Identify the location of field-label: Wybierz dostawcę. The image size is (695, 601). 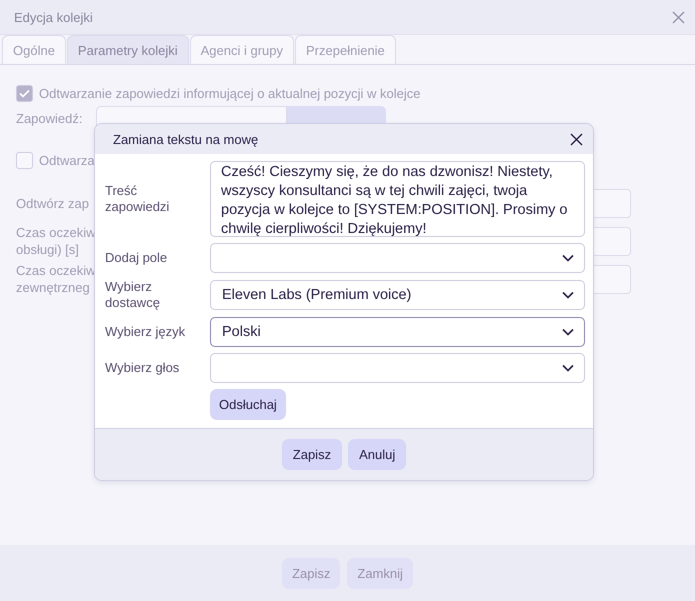
(133, 295).